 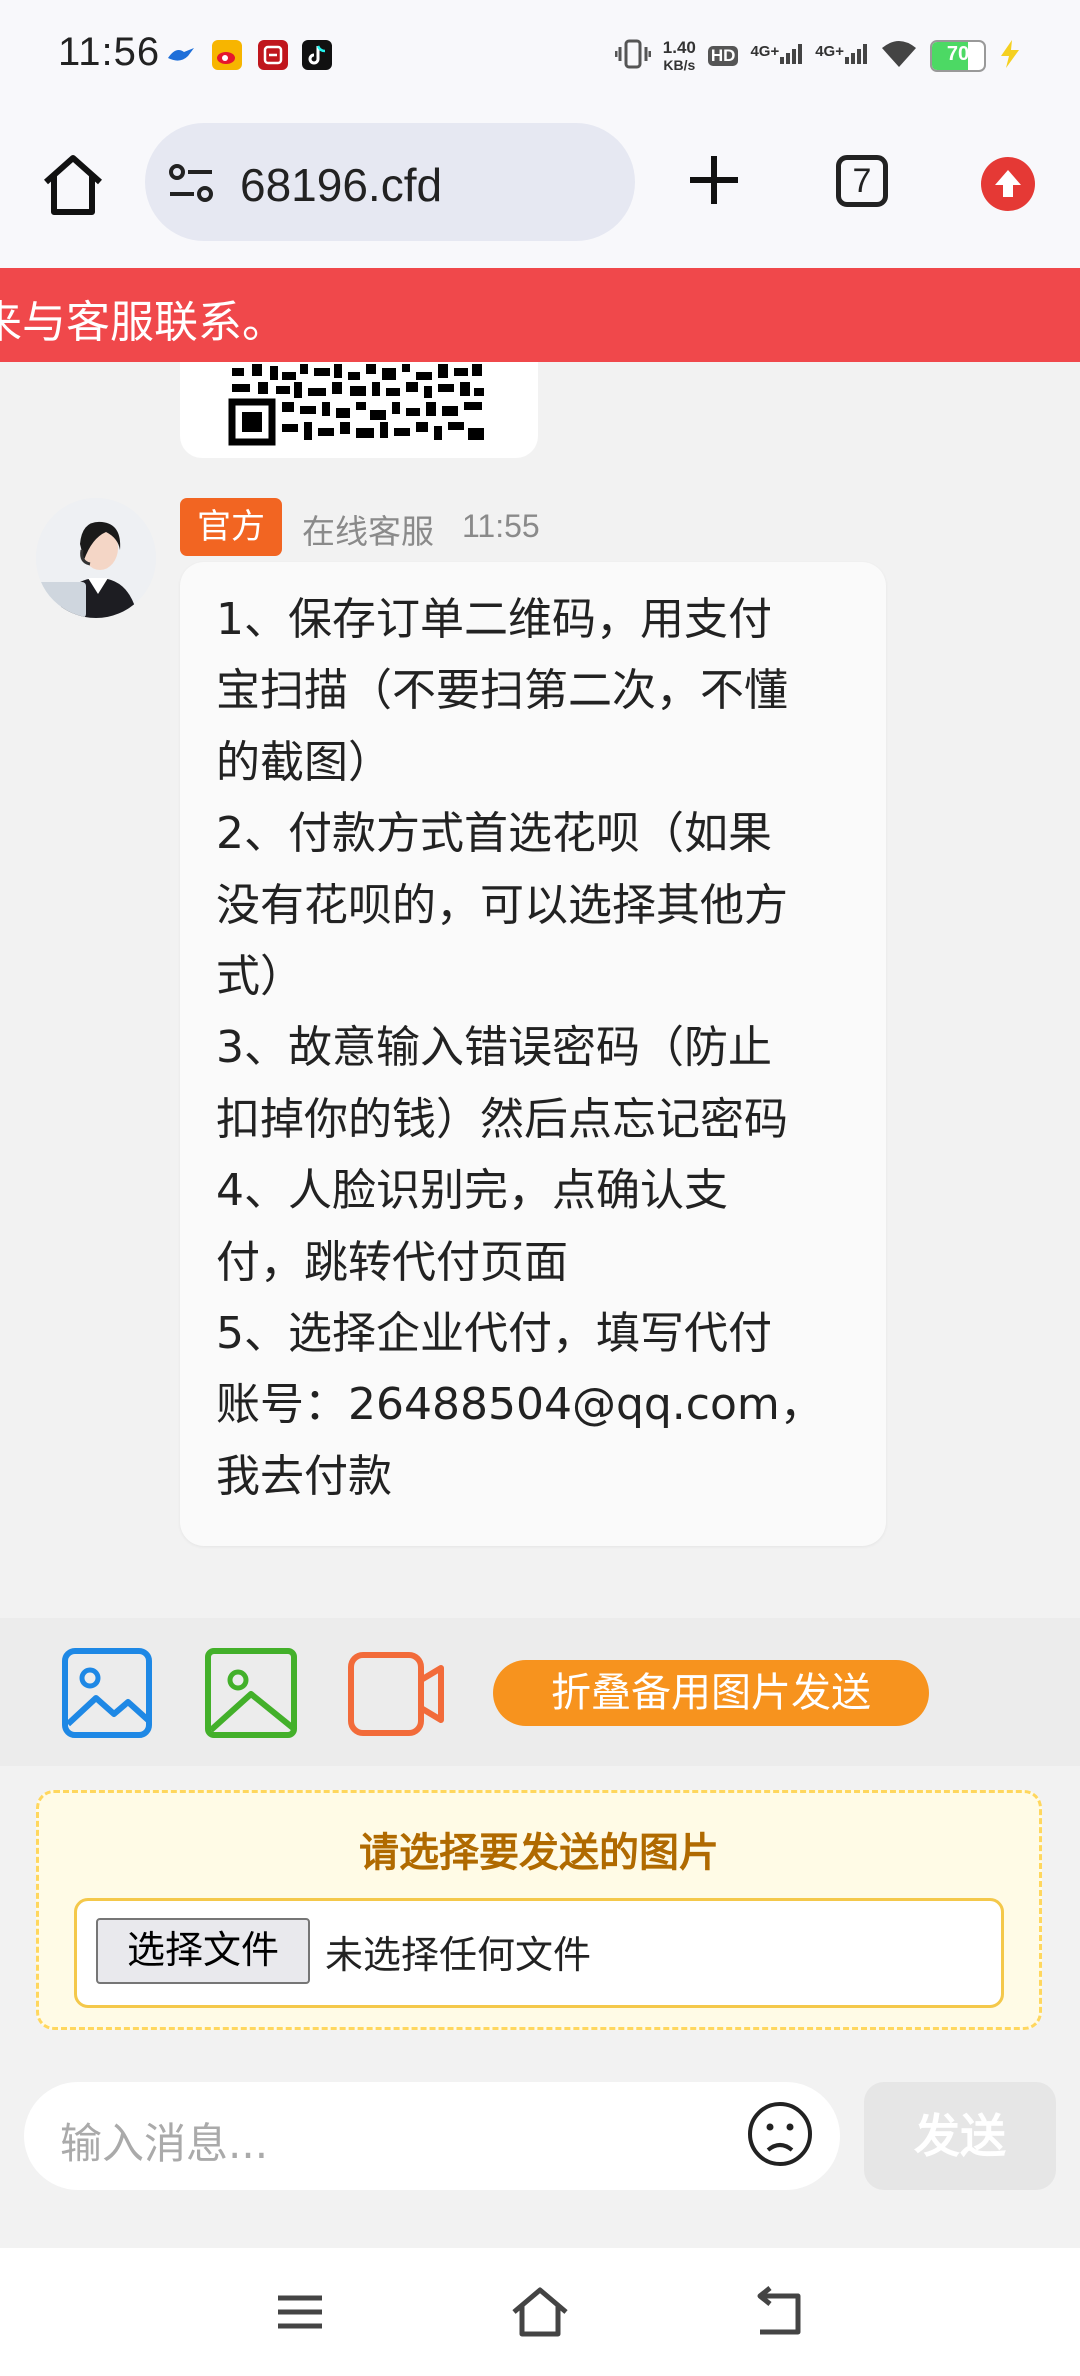 I want to click on image-icon-green, so click(x=251, y=1693).